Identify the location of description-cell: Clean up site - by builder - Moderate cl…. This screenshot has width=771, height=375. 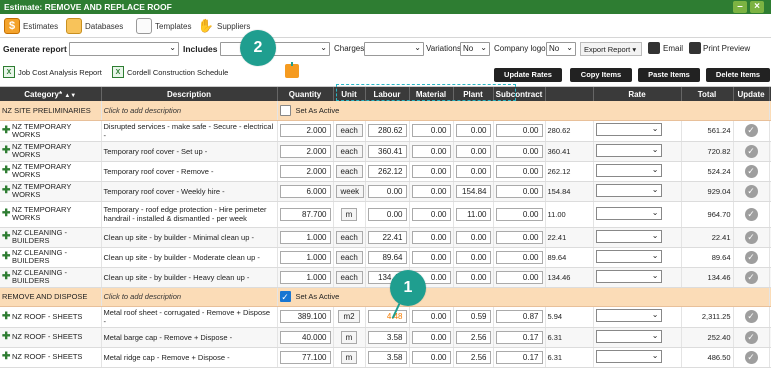
(189, 257).